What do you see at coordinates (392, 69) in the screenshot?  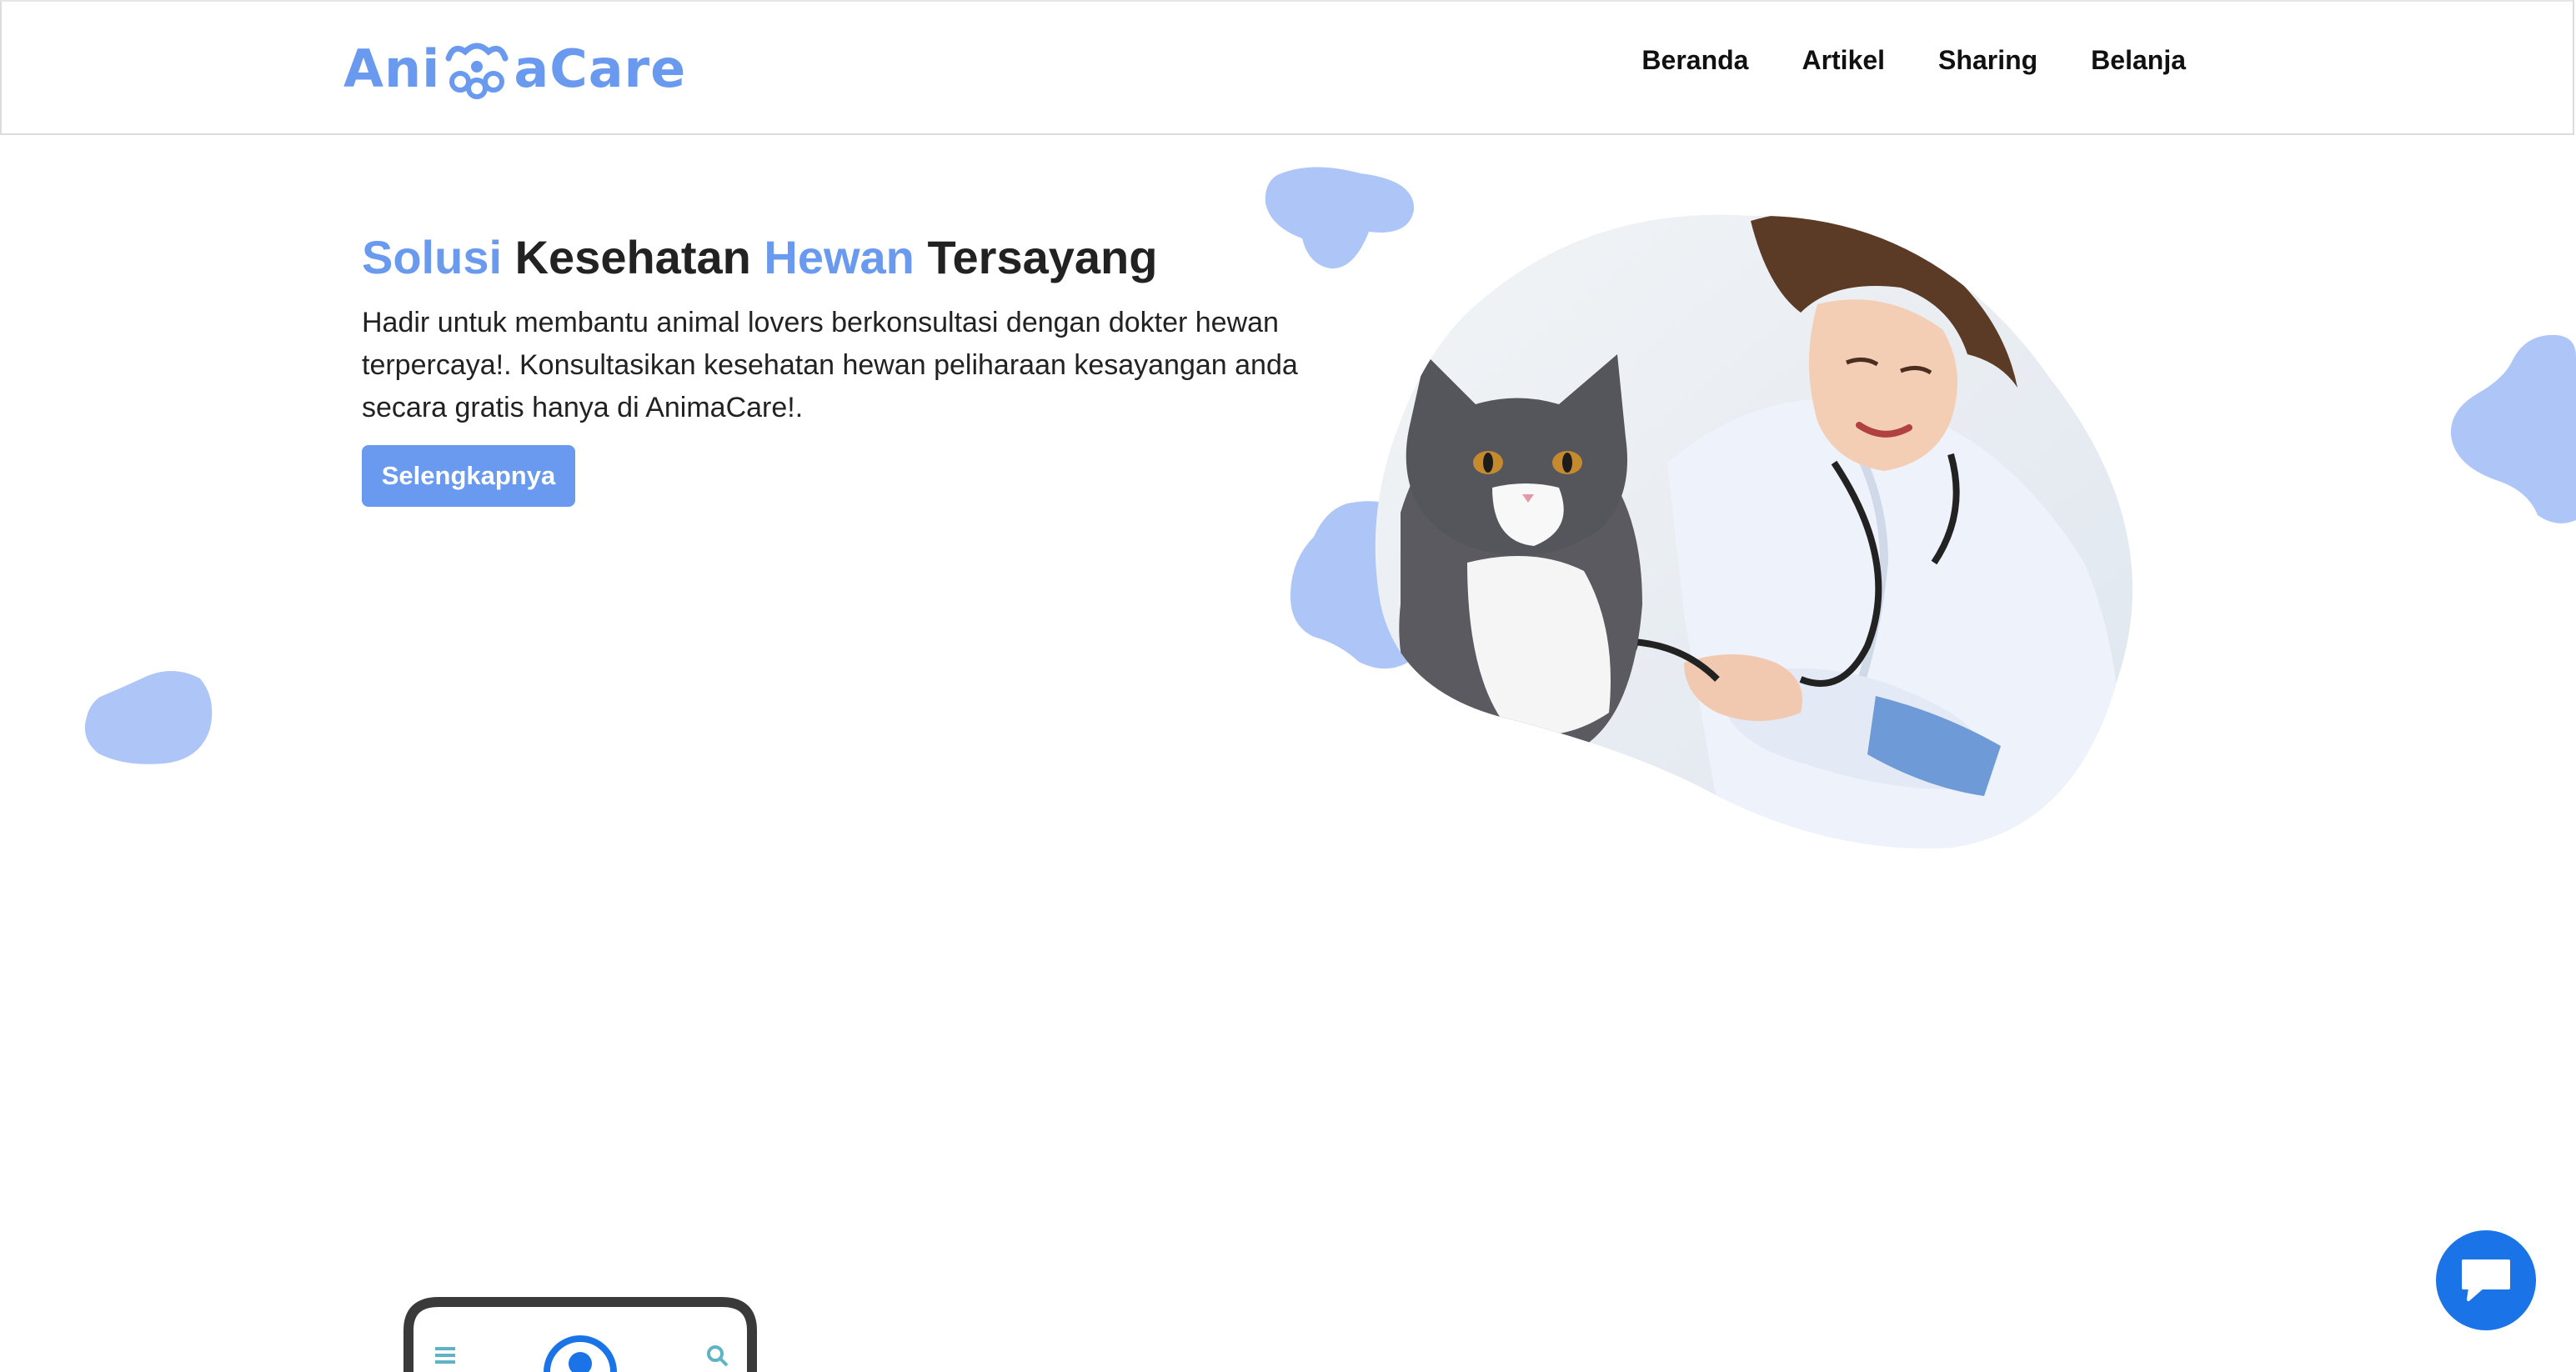 I see `brand-name-part1: Ani` at bounding box center [392, 69].